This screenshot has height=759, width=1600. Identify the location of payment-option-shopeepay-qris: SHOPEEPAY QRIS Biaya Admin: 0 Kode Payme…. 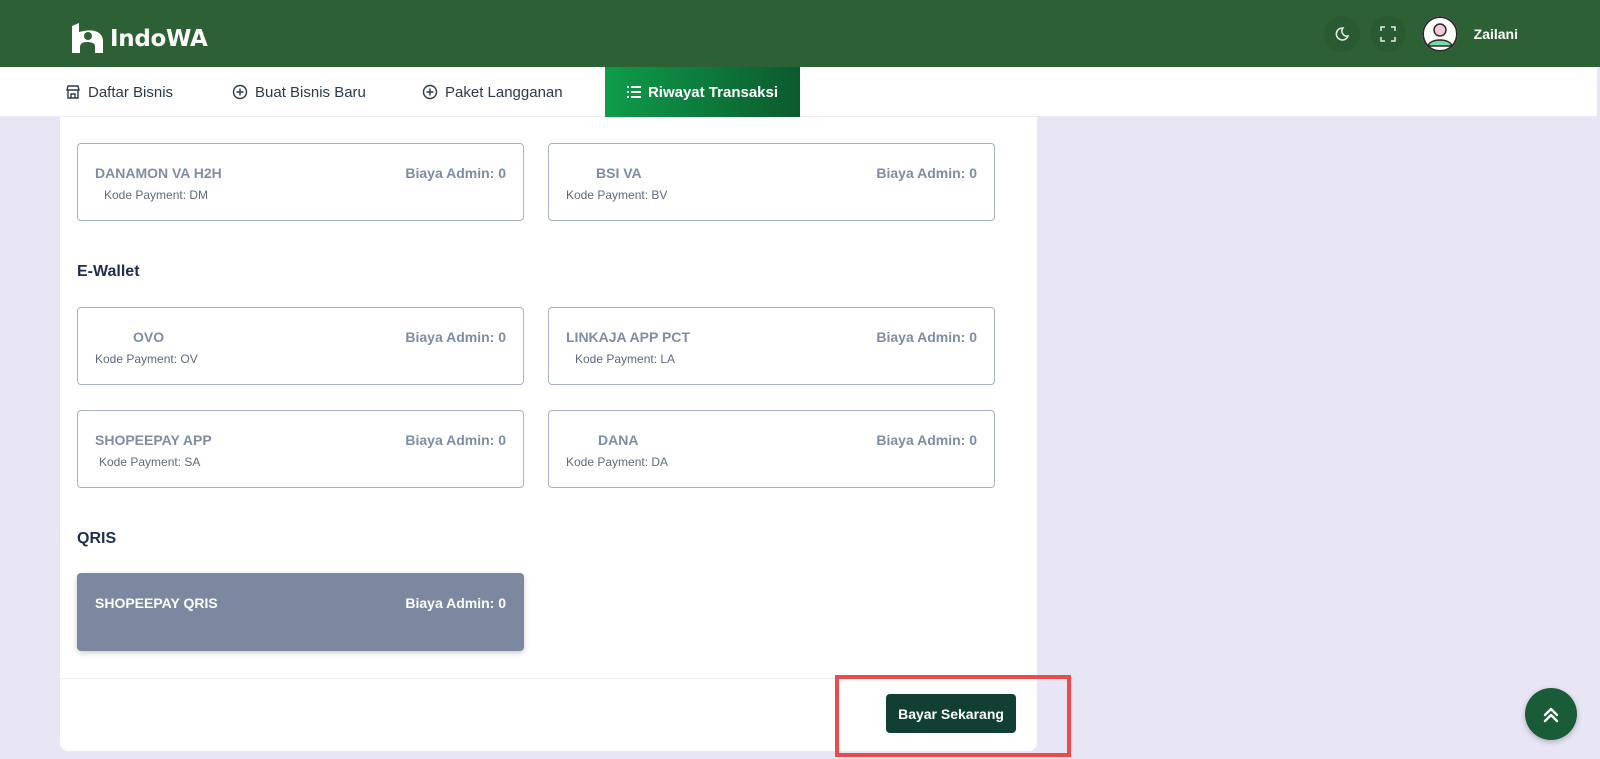
(300, 612).